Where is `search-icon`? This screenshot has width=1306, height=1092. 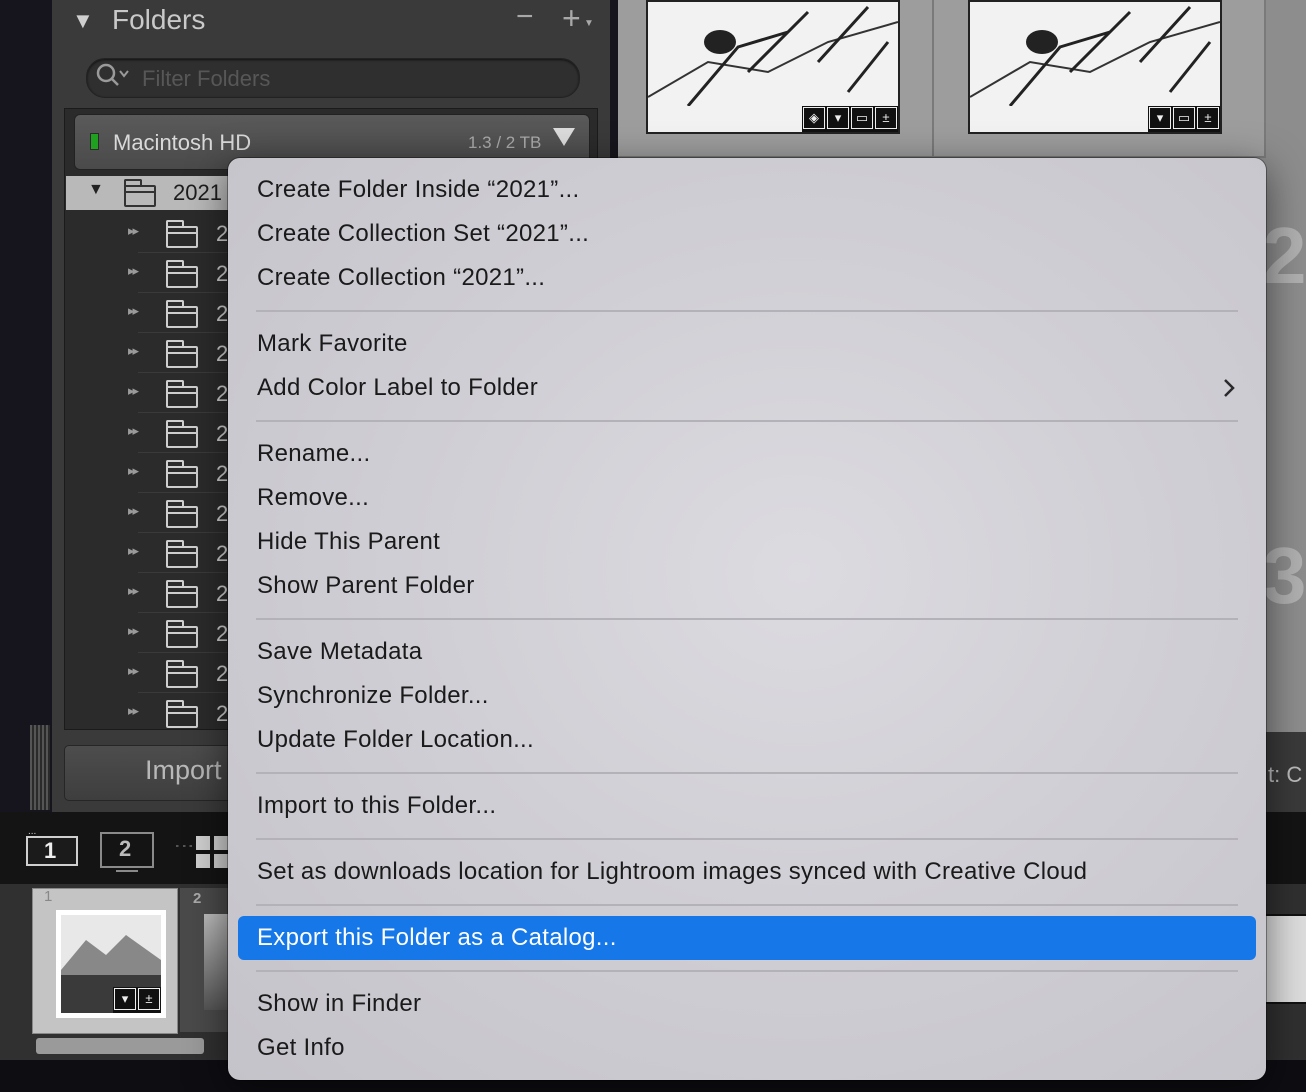 search-icon is located at coordinates (115, 78).